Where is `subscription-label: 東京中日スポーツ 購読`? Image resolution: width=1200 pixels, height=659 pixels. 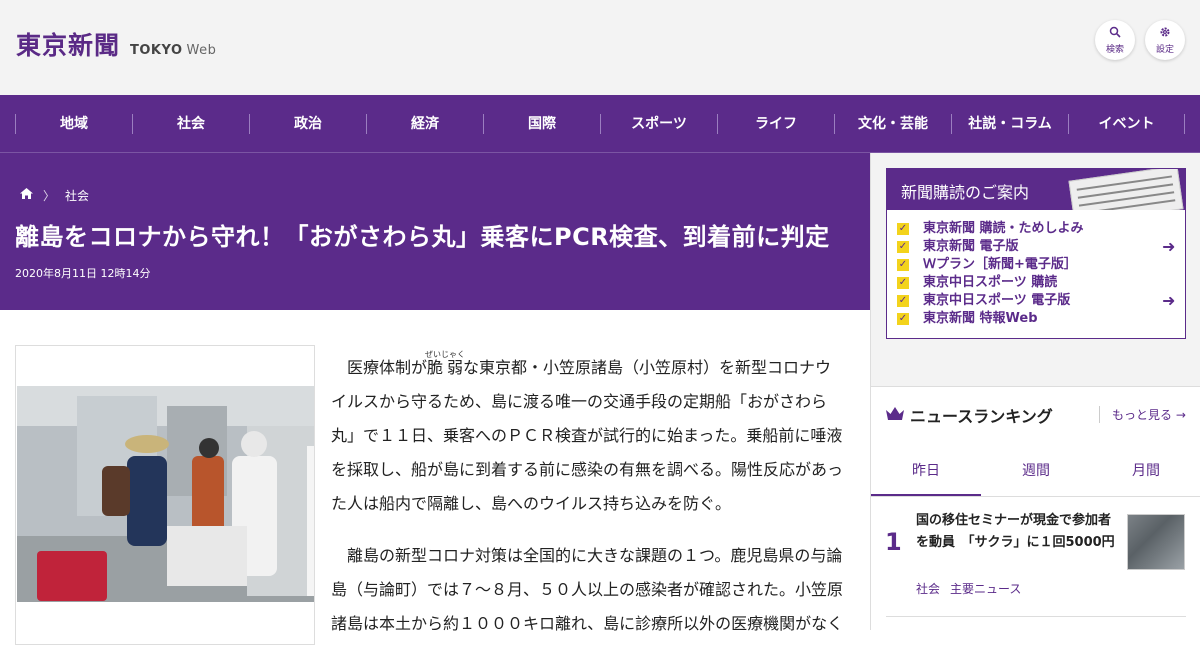
subscription-label: 東京中日スポーツ 購読 is located at coordinates (990, 282).